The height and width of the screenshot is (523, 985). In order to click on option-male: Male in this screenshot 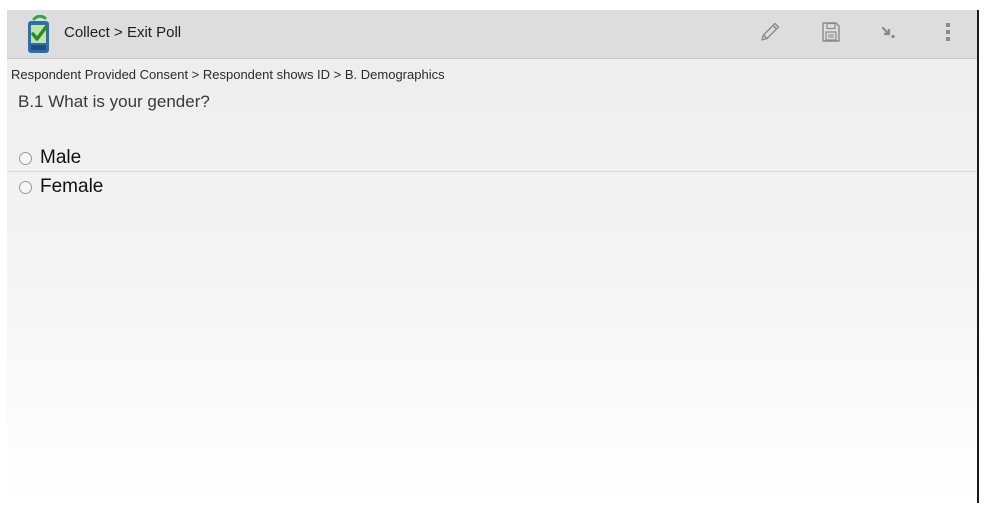, I will do `click(492, 160)`.